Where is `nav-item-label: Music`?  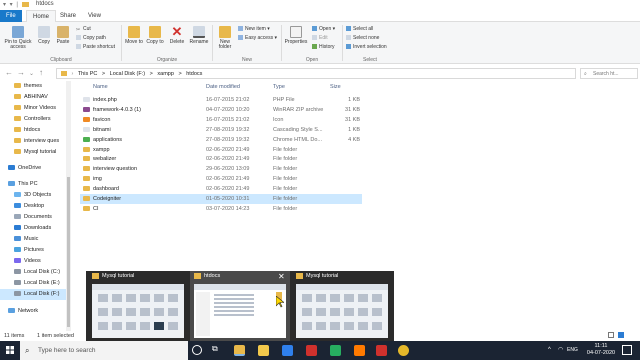
nav-item-label: Music is located at coordinates (31, 239).